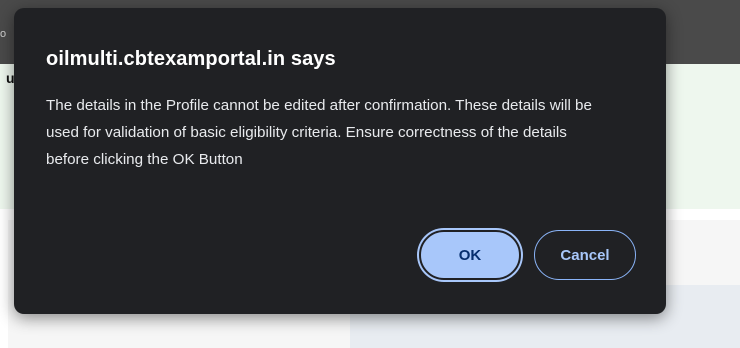 This screenshot has width=740, height=348. What do you see at coordinates (470, 255) in the screenshot?
I see `ok-button: OK` at bounding box center [470, 255].